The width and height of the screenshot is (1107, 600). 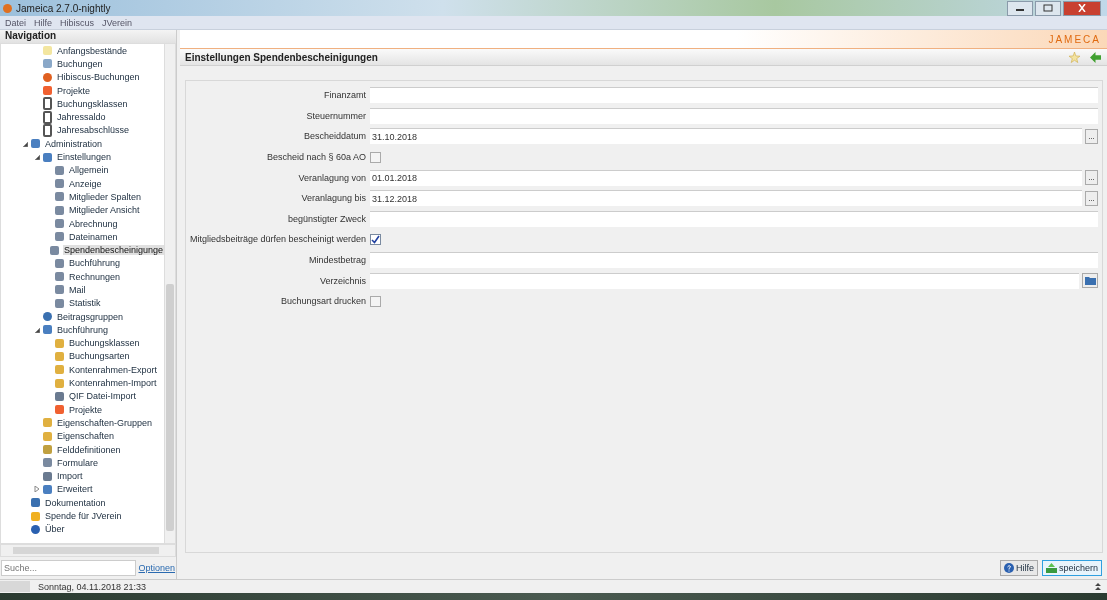 What do you see at coordinates (63, 8) in the screenshot?
I see `window-title: Jameica 2.7.0-nightly` at bounding box center [63, 8].